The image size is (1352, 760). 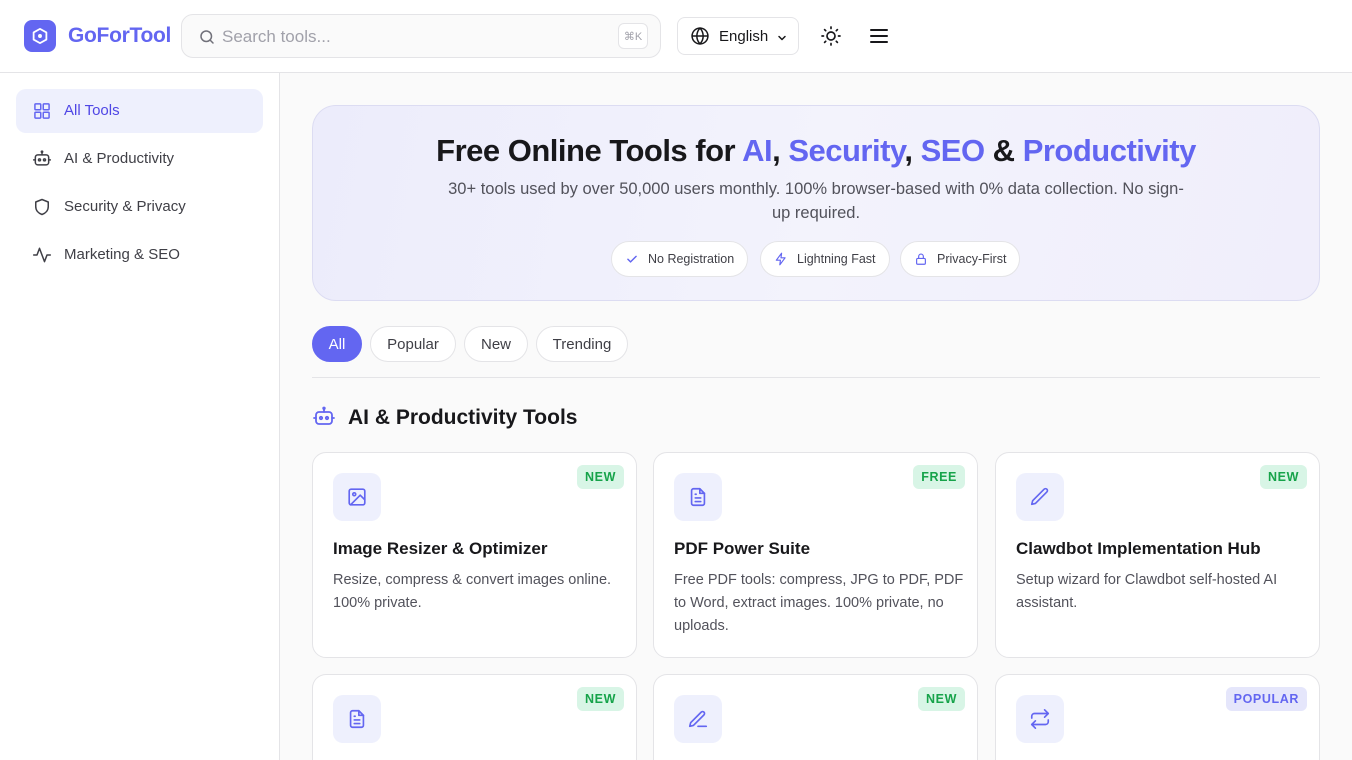 I want to click on filter-tab-popular: Popular, so click(x=413, y=344).